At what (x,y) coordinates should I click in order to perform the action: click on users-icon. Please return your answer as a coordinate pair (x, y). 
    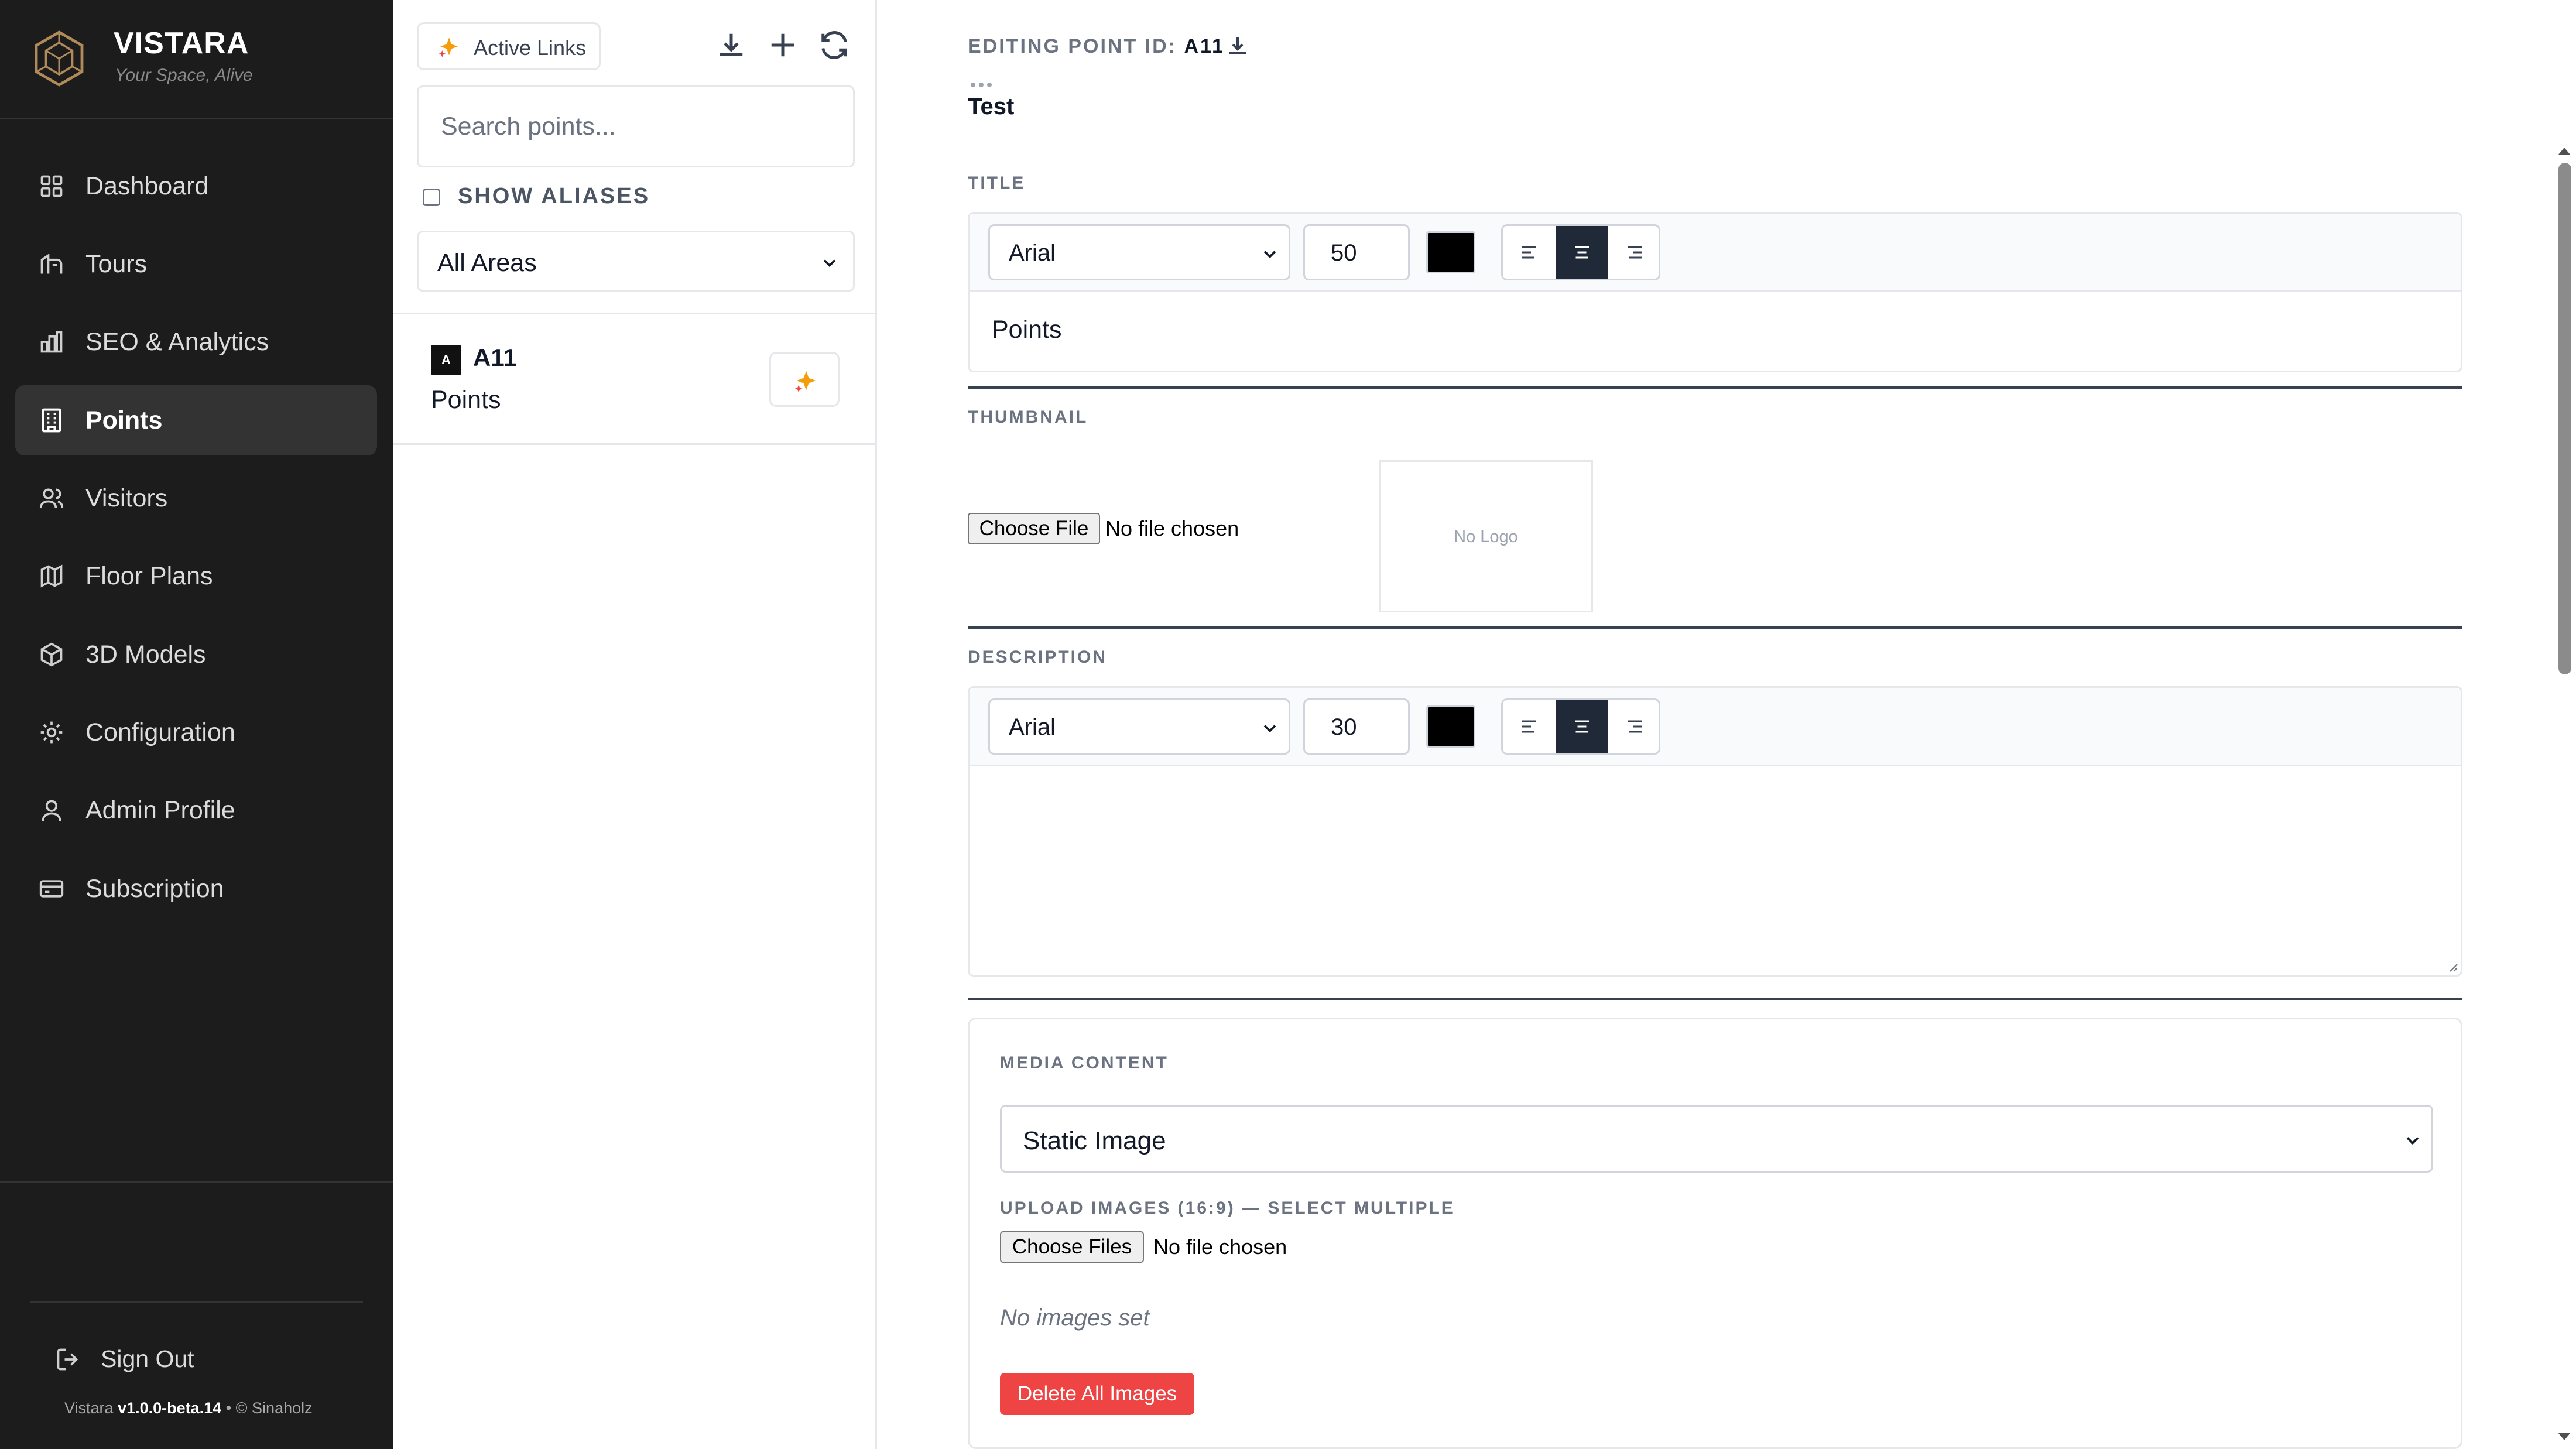
    Looking at the image, I should click on (51, 498).